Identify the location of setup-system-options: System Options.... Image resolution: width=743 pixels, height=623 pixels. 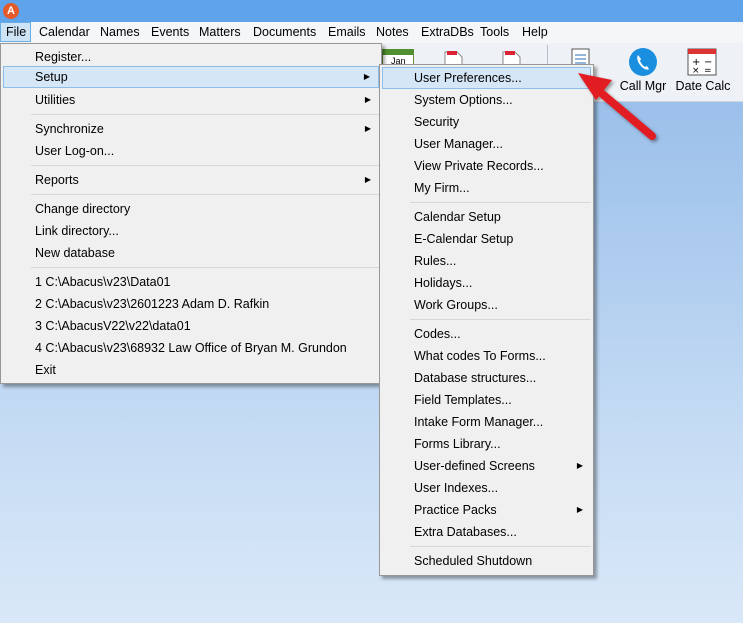
(486, 100).